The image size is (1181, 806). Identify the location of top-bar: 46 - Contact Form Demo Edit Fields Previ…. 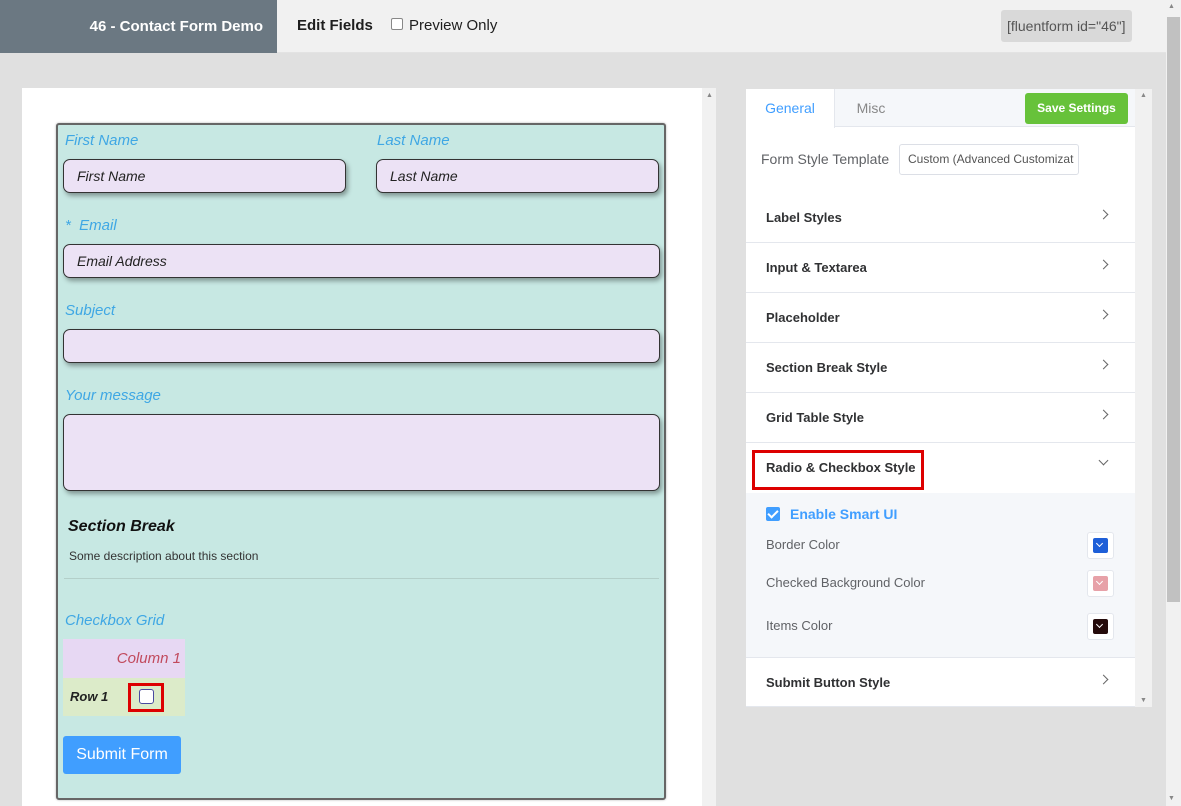
(583, 26).